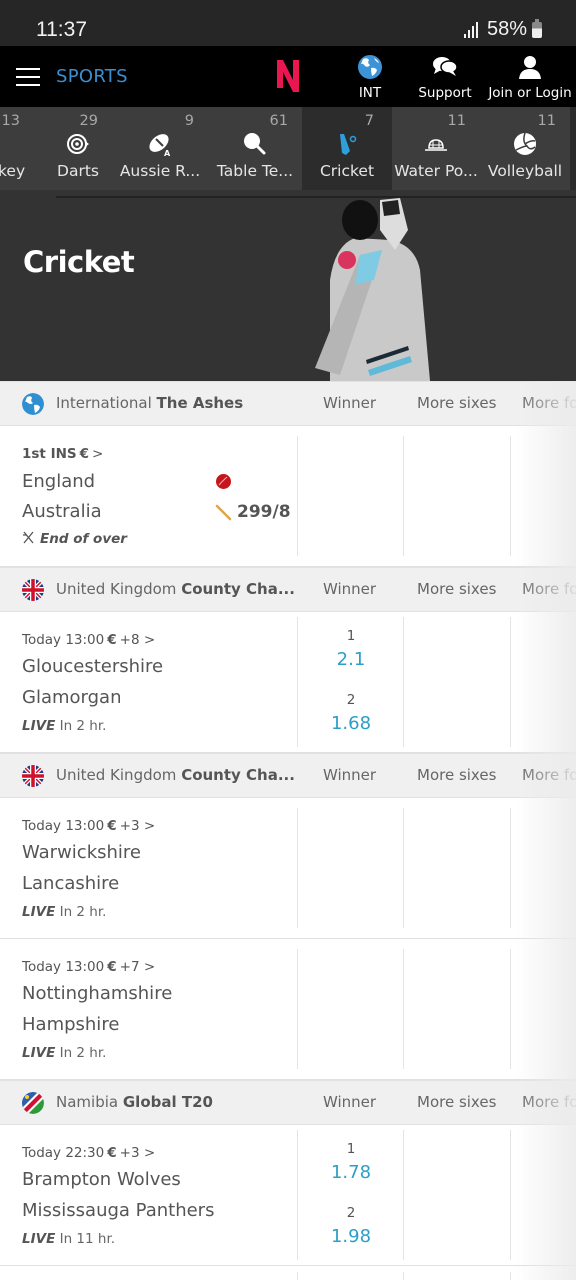 The image size is (576, 1280). I want to click on support-button: Support, so click(445, 76).